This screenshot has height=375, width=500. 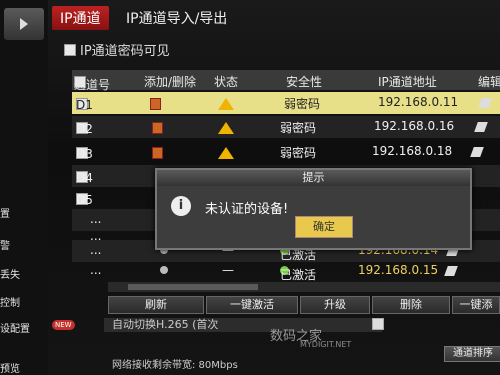 I want to click on sidebar-item-5: 设配置, so click(x=15, y=327).